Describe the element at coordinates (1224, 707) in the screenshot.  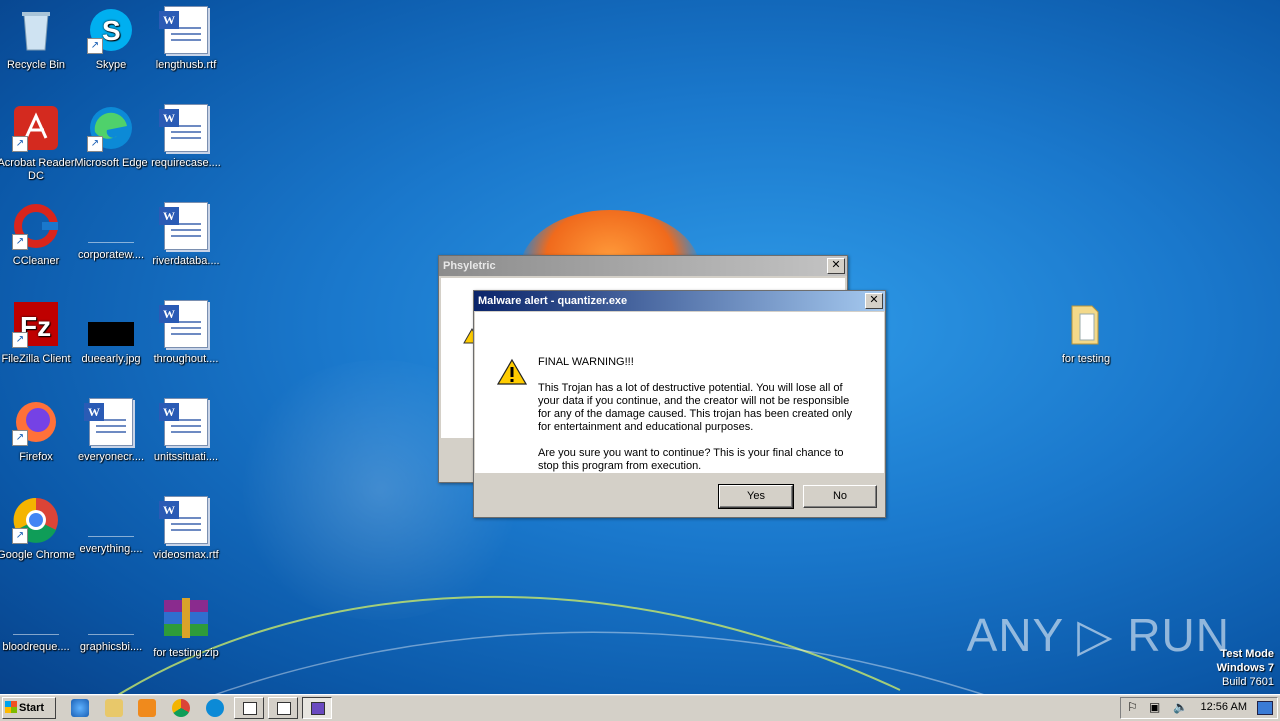
I see `clock: 12:56 AM` at that location.